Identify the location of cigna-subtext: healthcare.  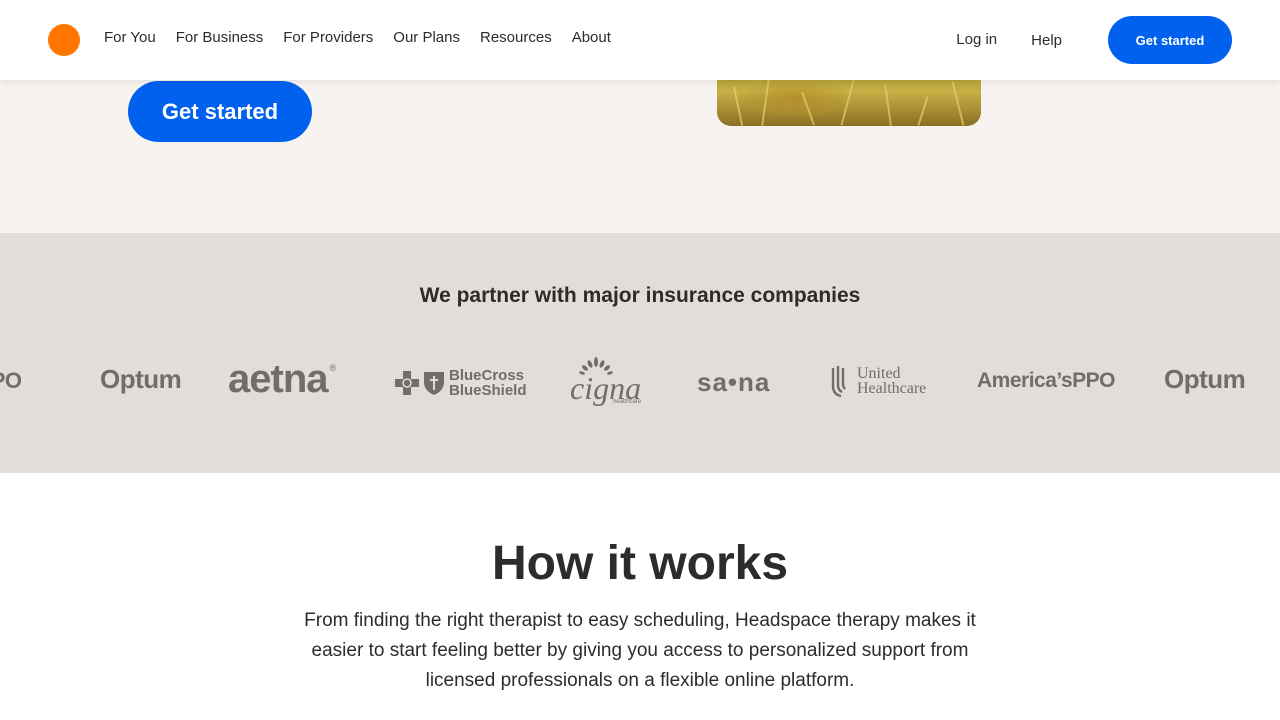
(627, 402).